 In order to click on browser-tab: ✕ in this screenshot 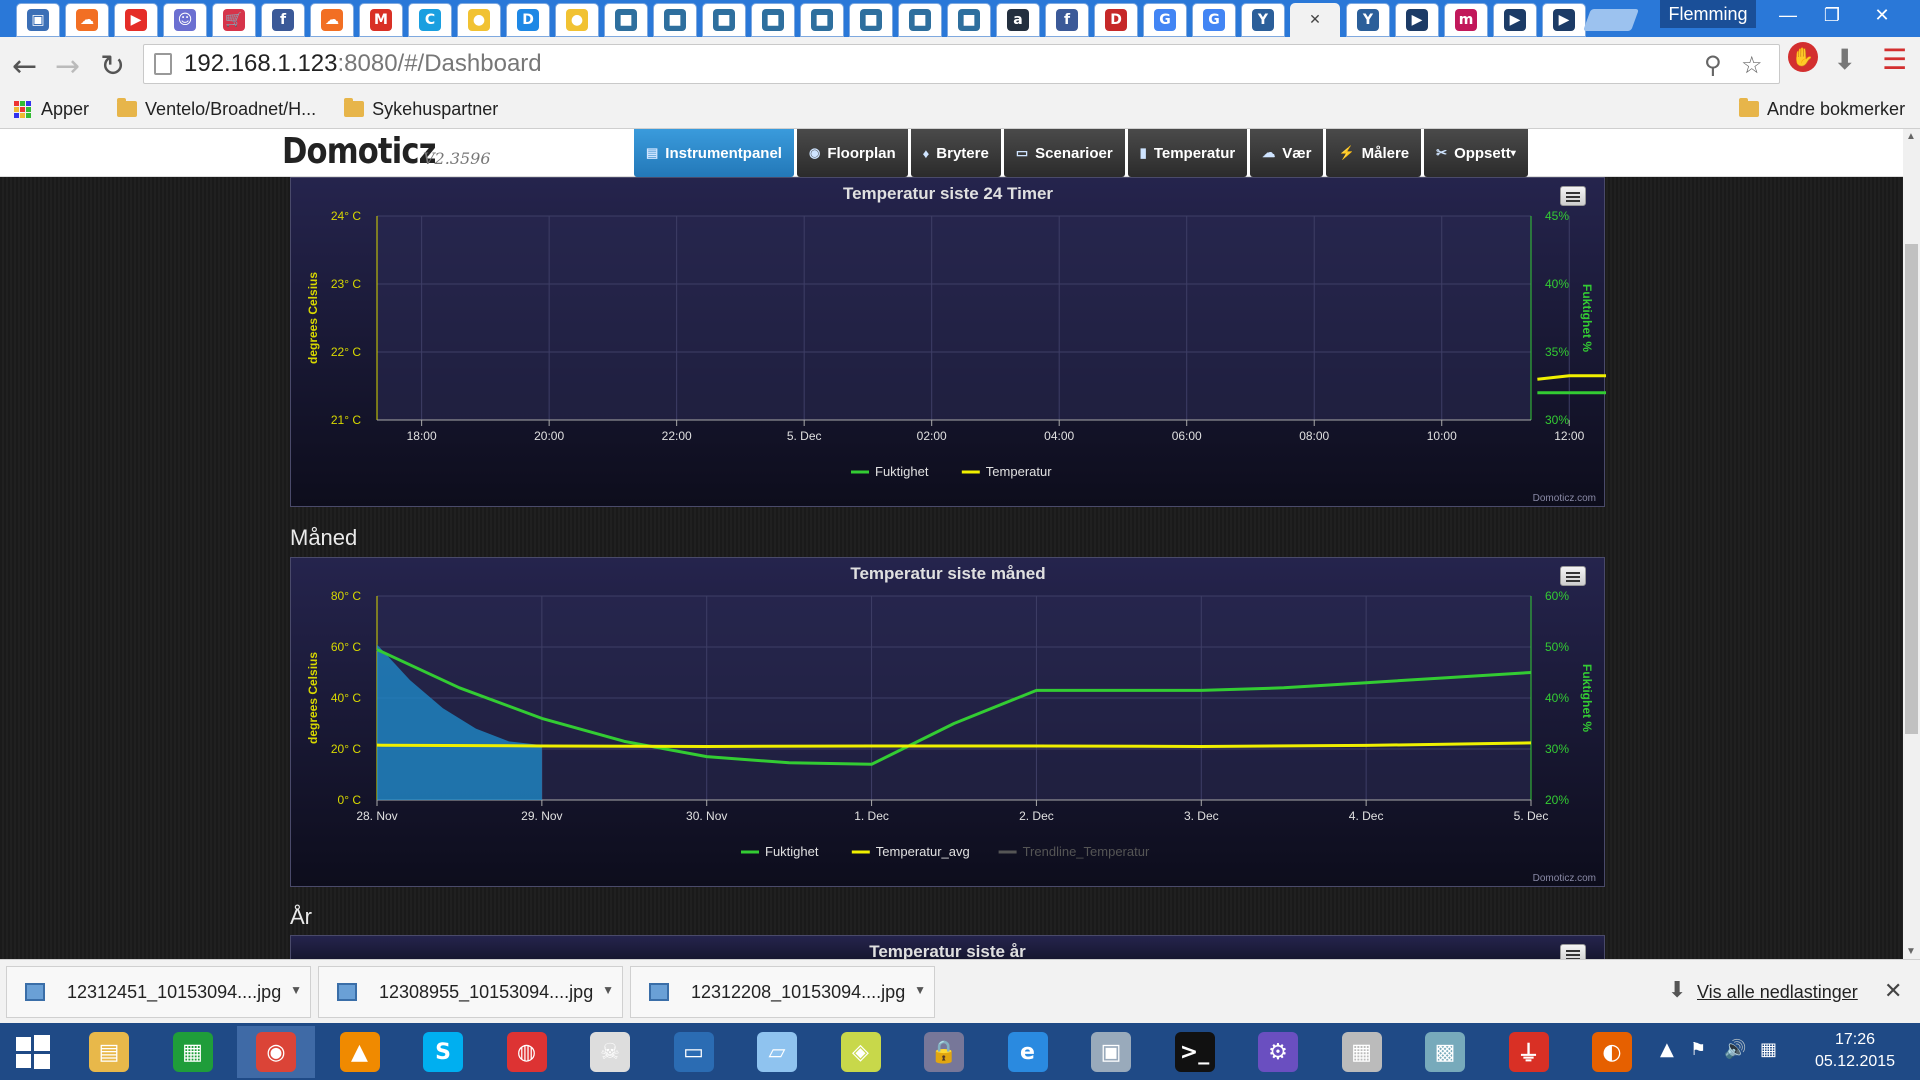, I will do `click(1315, 20)`.